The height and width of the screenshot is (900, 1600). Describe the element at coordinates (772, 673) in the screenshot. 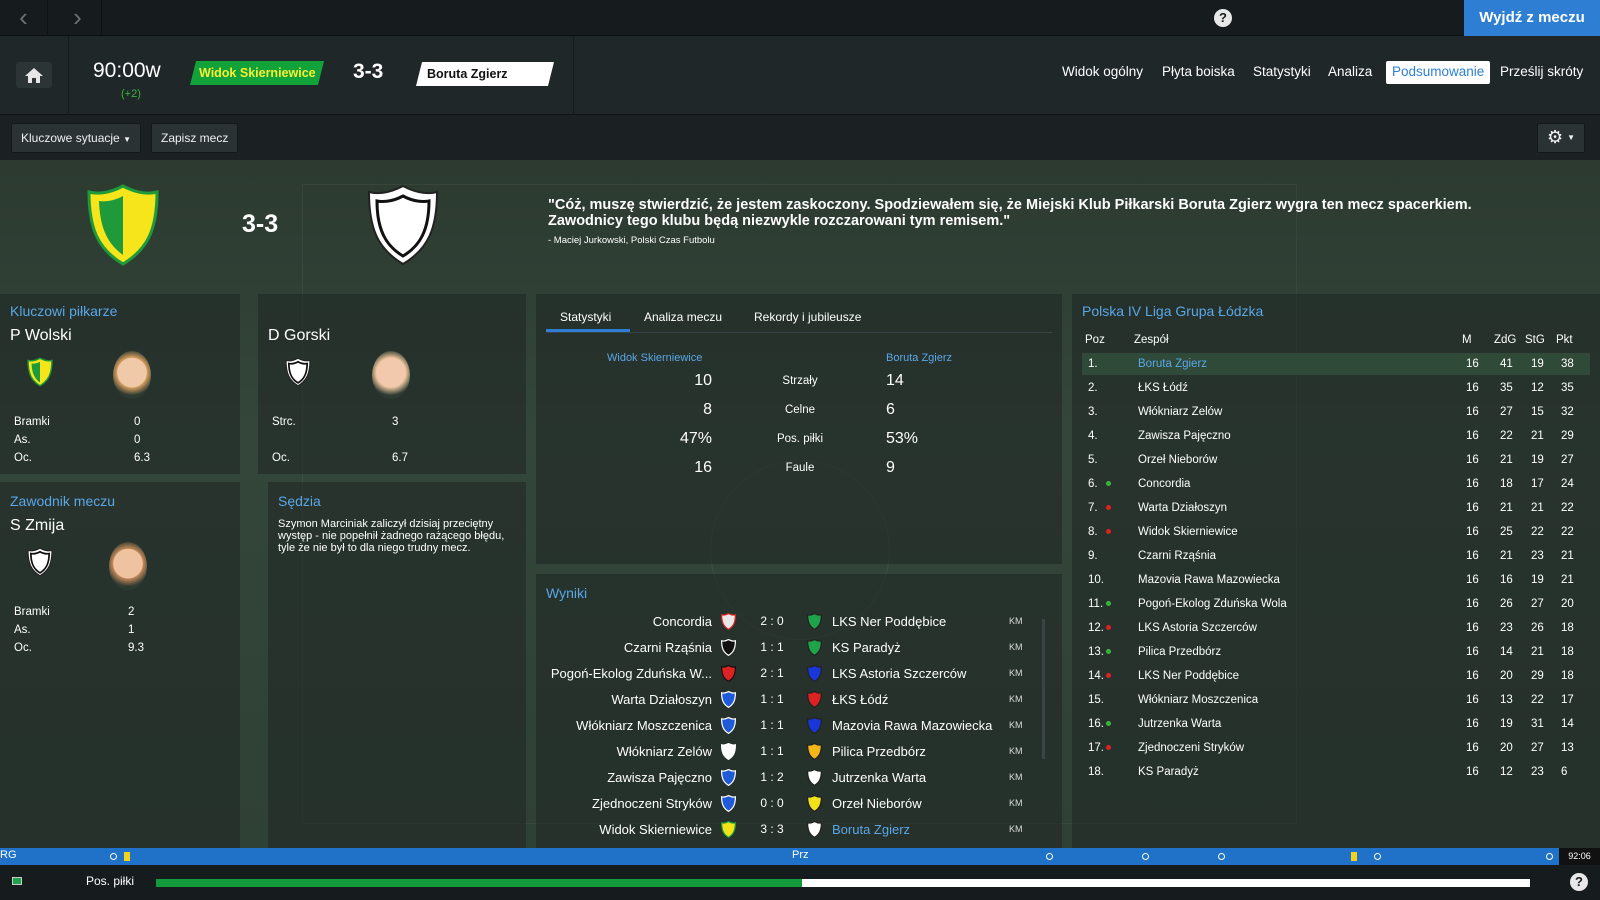

I see `result-score: 2 : 1` at that location.